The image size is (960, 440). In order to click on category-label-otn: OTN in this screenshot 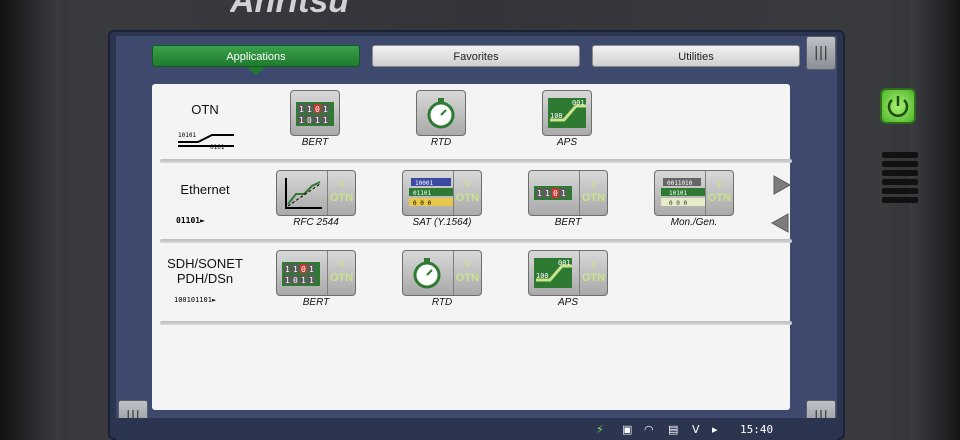, I will do `click(205, 109)`.